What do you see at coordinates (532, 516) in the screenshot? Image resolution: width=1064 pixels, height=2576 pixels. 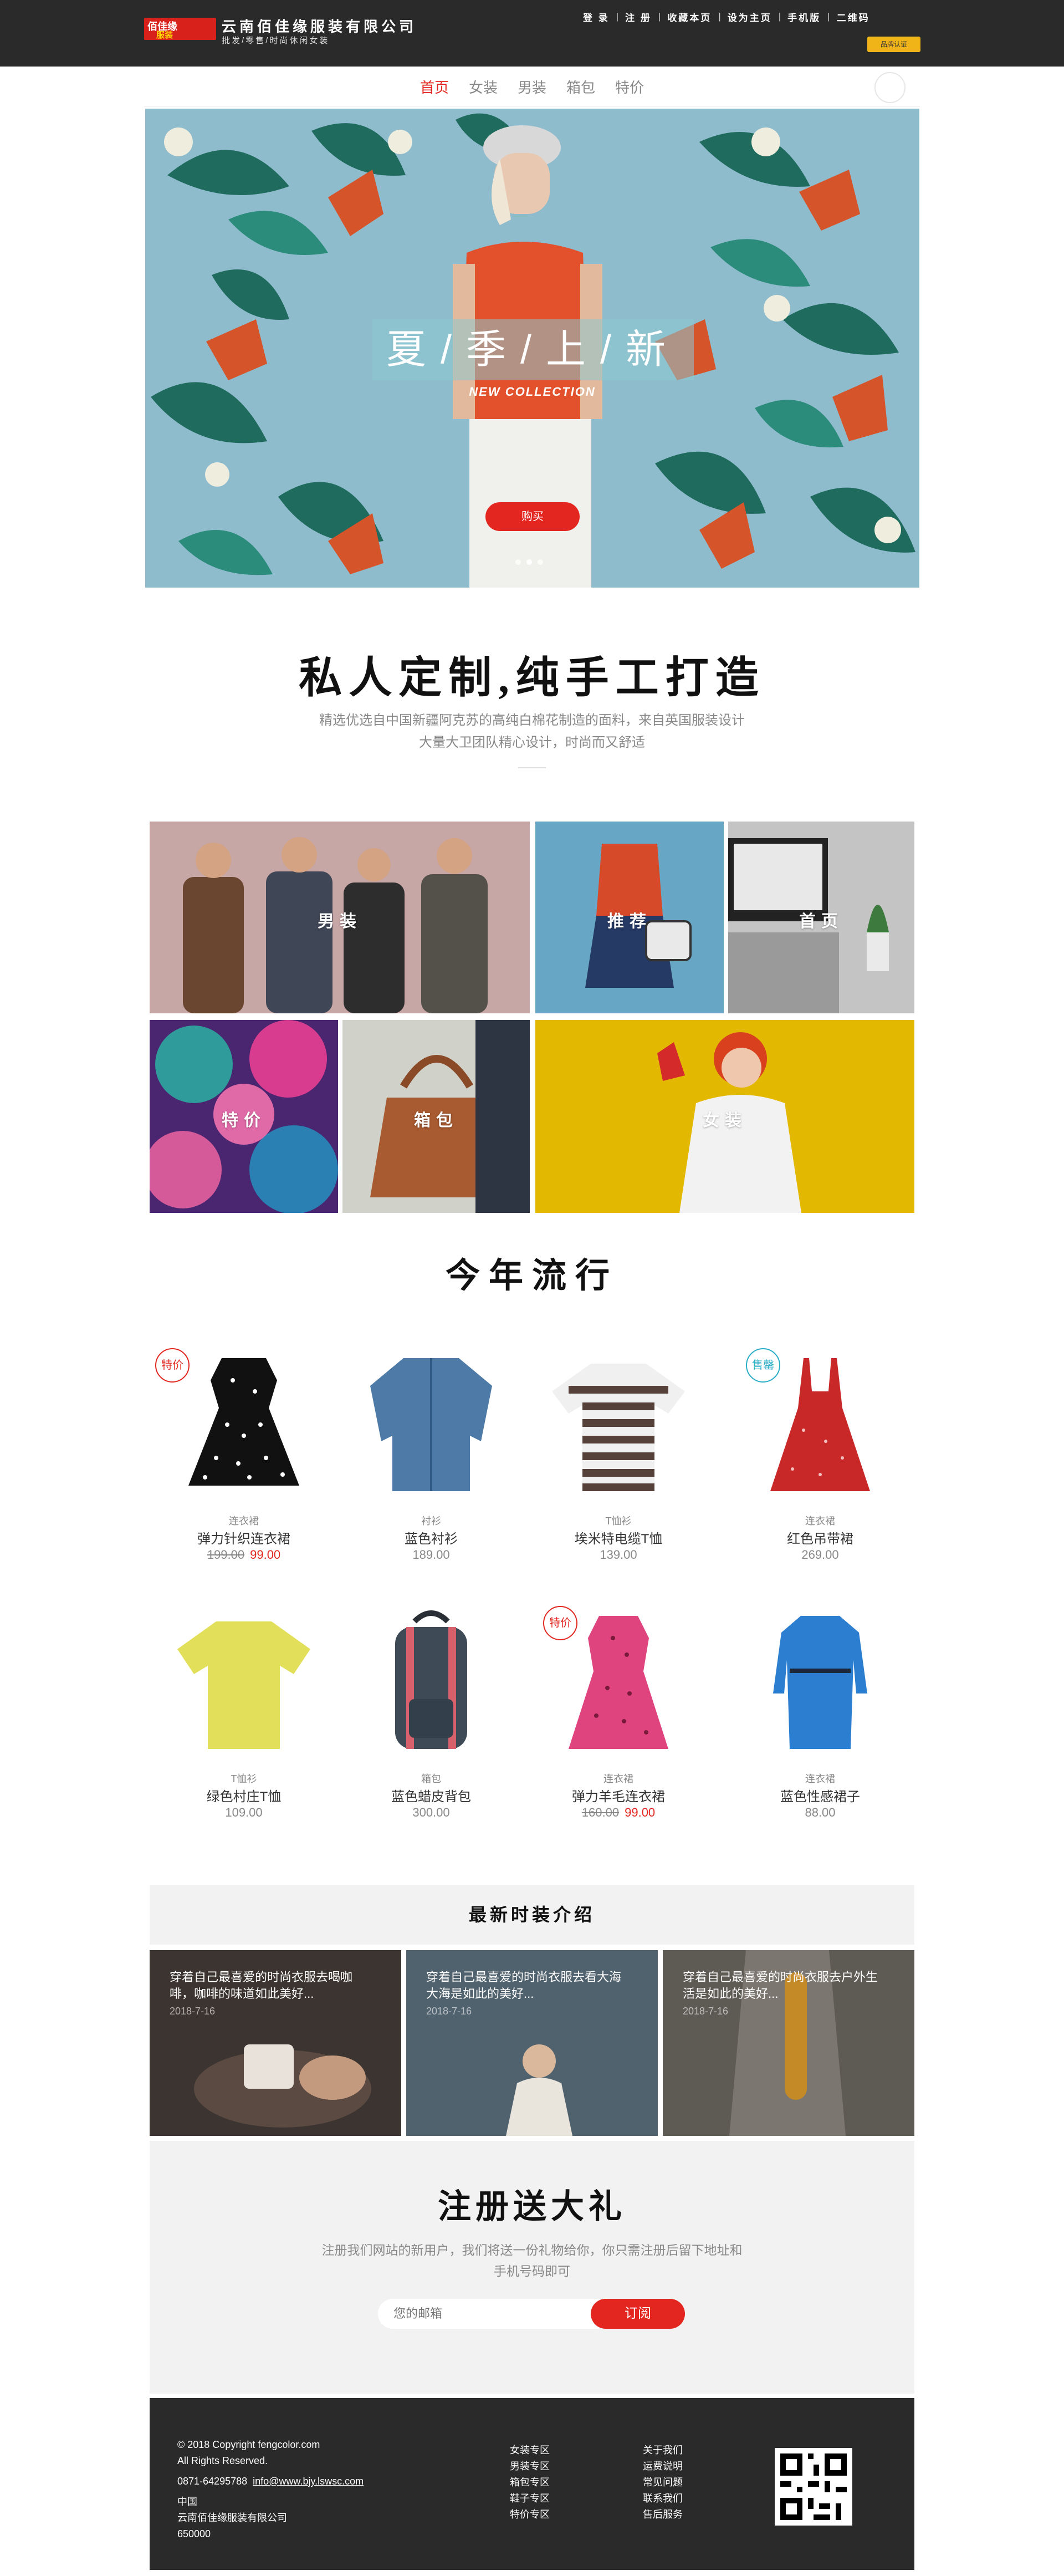 I see `buy-button: 购买` at bounding box center [532, 516].